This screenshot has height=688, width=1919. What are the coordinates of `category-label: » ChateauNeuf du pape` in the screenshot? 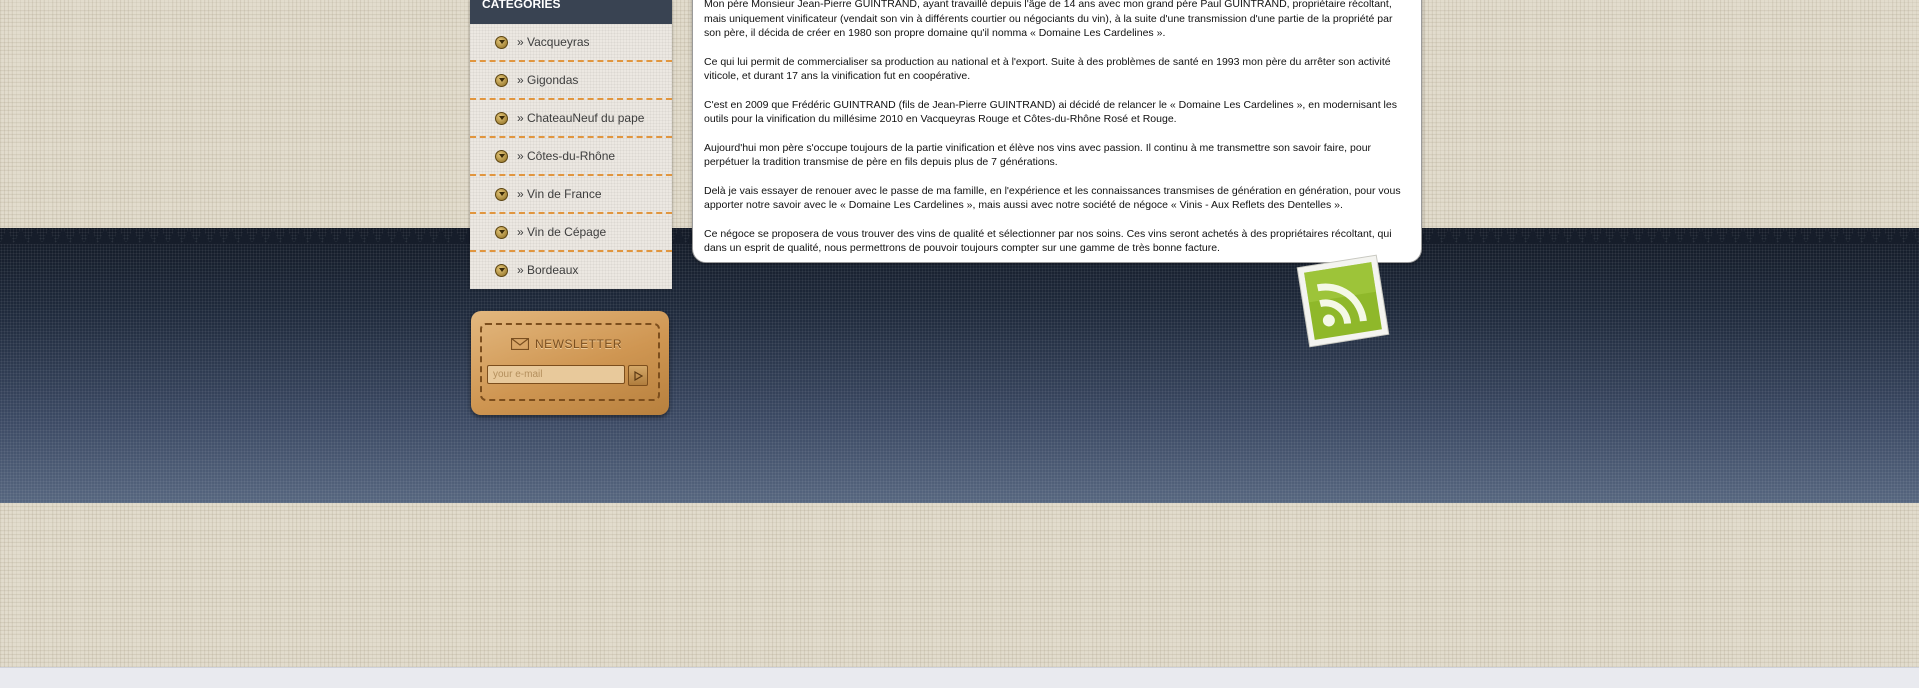 It's located at (581, 118).